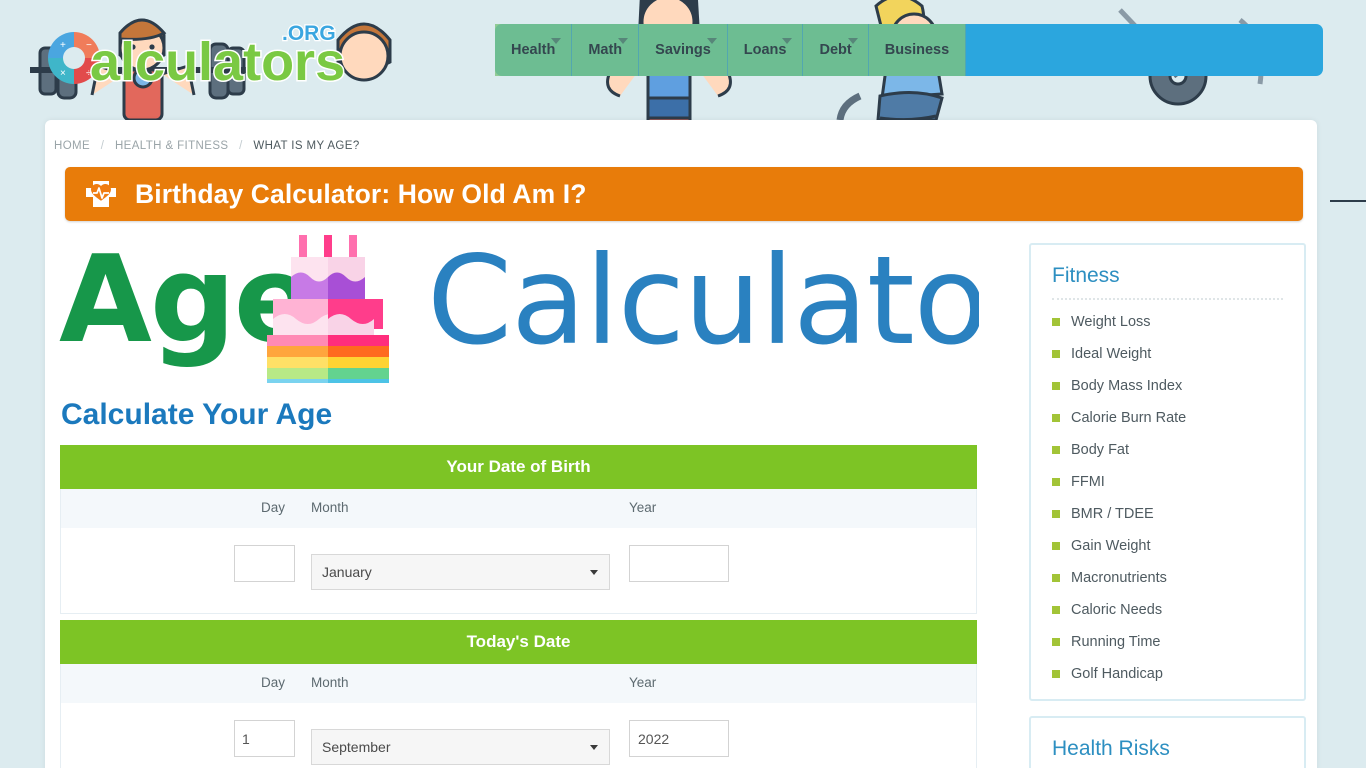 Image resolution: width=1366 pixels, height=768 pixels. Describe the element at coordinates (356, 747) in the screenshot. I see `today-month-value: September` at that location.